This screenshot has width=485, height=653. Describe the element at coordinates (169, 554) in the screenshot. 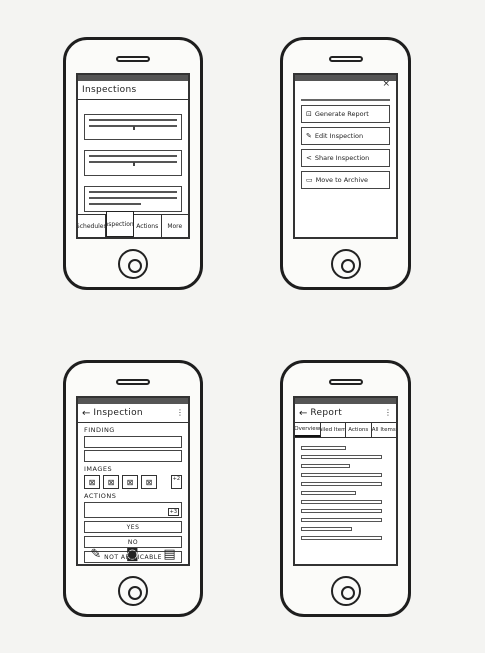

I see `notes-icon: ▤` at that location.